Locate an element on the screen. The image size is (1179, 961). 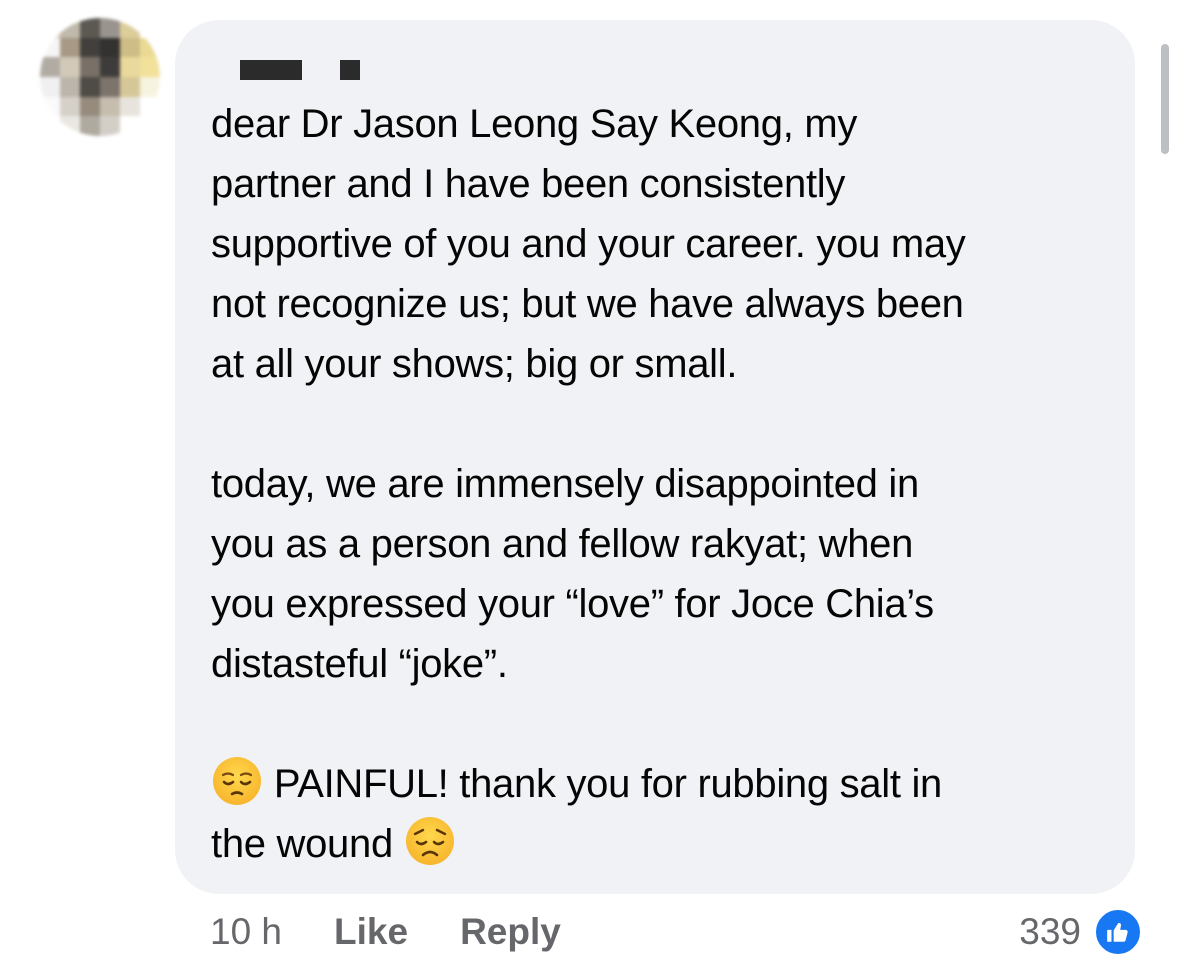
comment-actions: 10 h Like Reply is located at coordinates (385, 932).